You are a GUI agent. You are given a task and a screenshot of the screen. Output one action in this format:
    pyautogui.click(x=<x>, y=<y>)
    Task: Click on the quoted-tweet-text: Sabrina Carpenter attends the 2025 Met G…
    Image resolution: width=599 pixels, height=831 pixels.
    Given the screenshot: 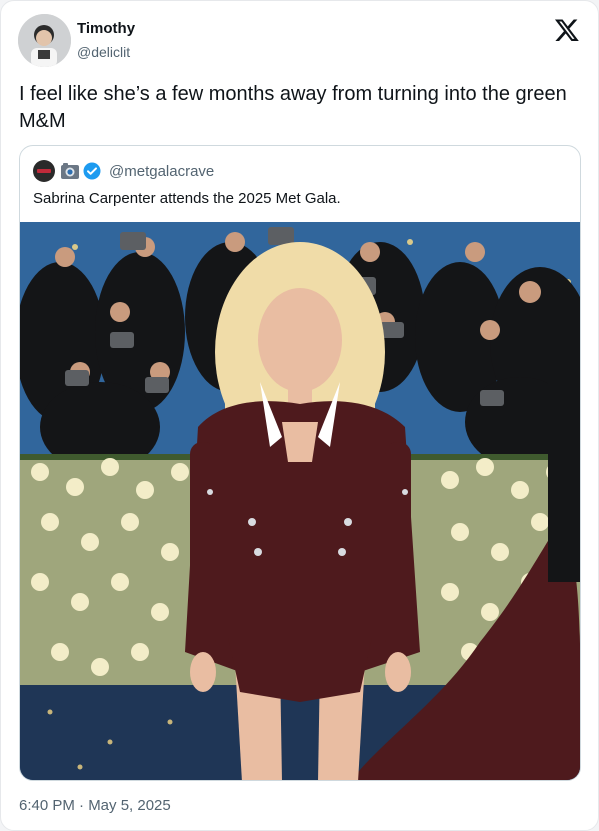 What is the action you would take?
    pyautogui.click(x=187, y=198)
    